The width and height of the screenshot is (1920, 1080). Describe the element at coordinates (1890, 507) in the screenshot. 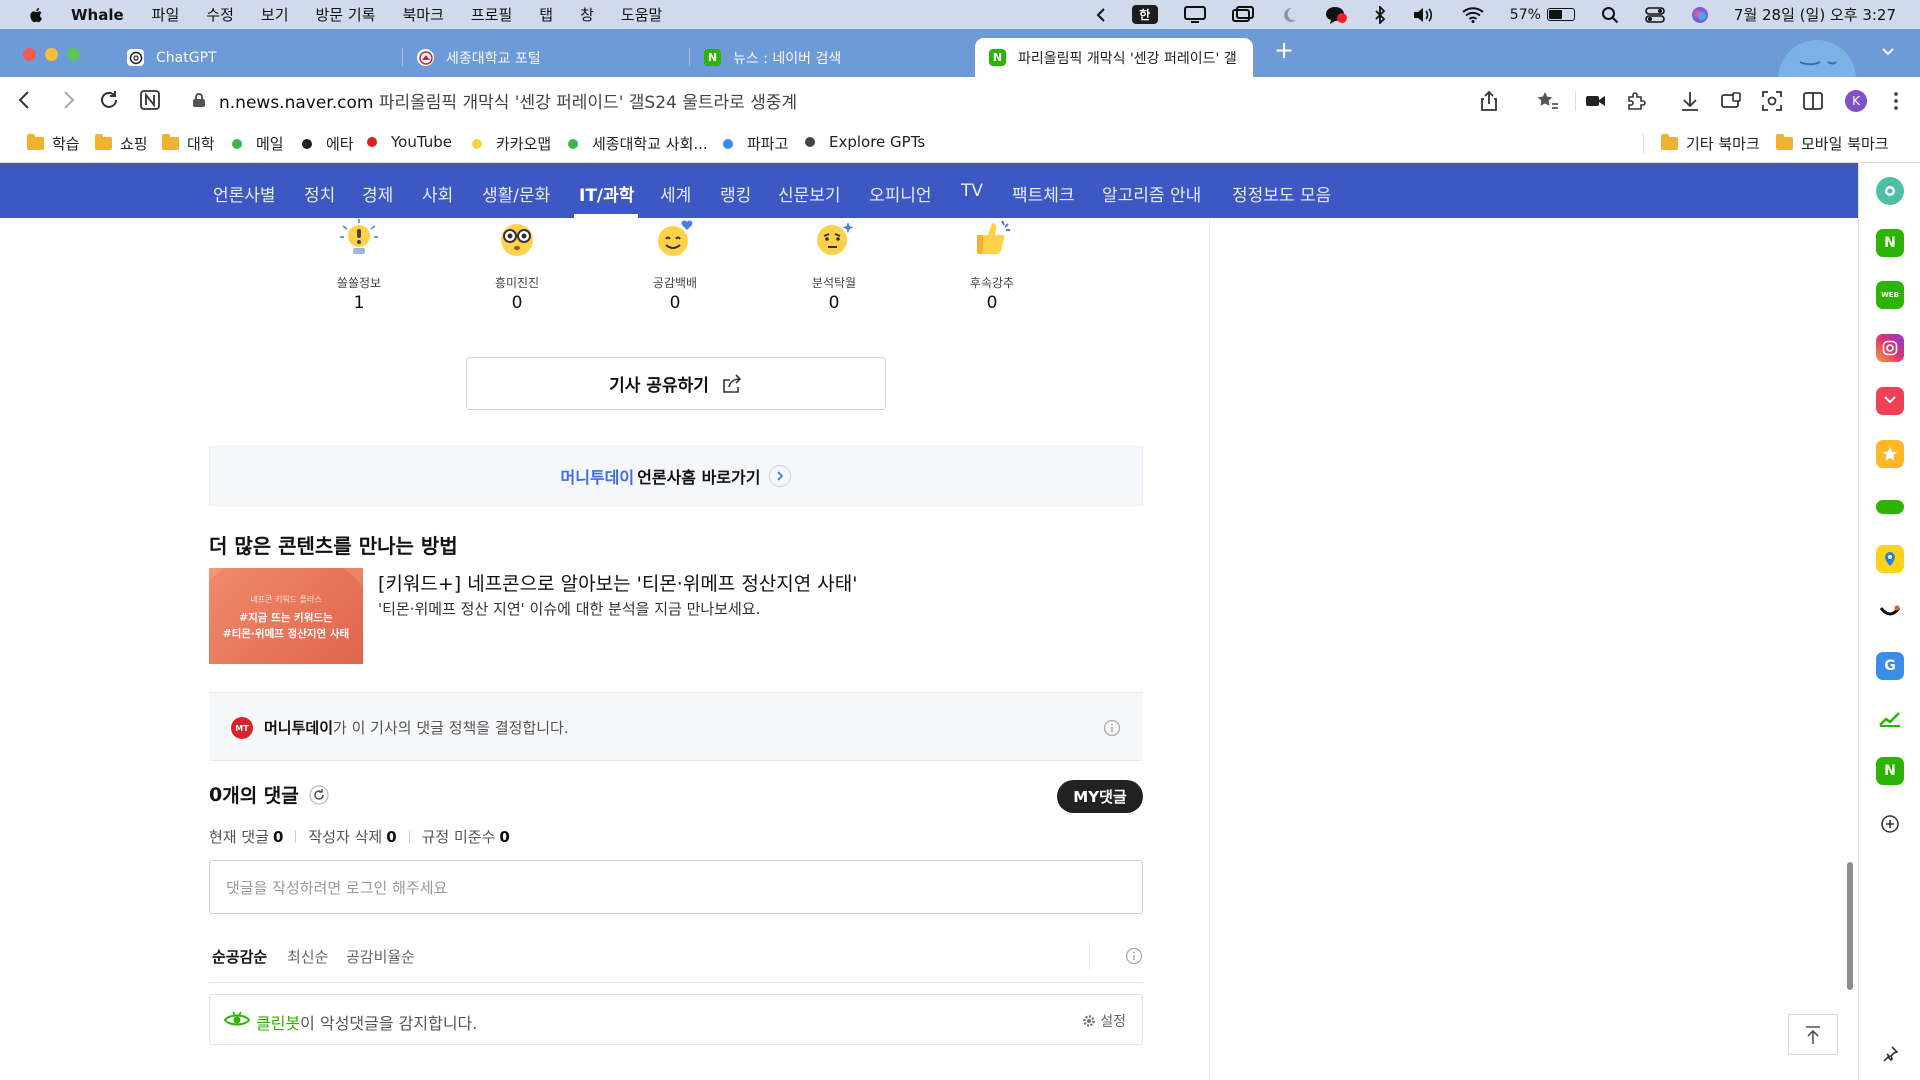

I see `wallet-icon` at that location.